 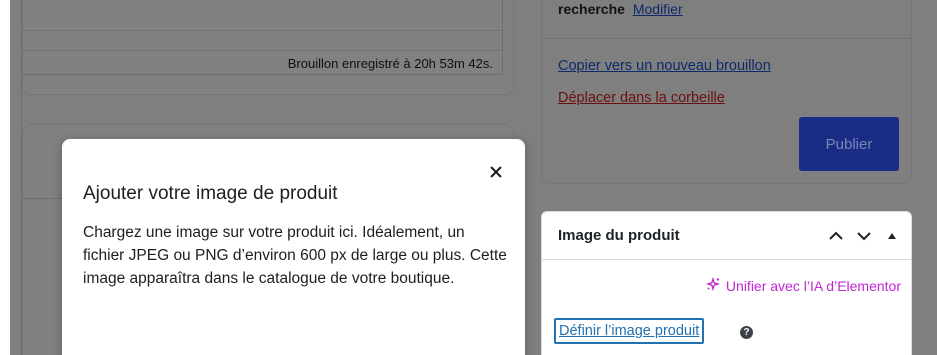 What do you see at coordinates (263, 62) in the screenshot?
I see `draft-saved-status: Brouillon enregistré à 20h 53m 42s.` at bounding box center [263, 62].